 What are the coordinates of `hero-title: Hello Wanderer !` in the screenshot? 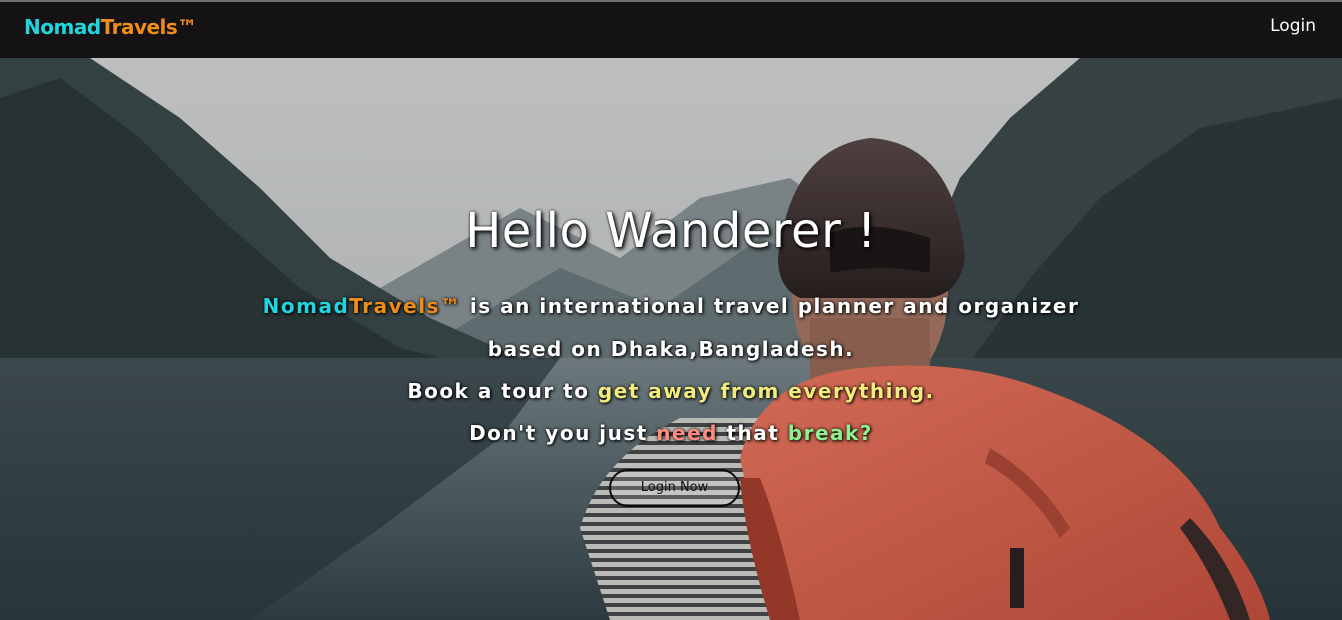 It's located at (671, 231).